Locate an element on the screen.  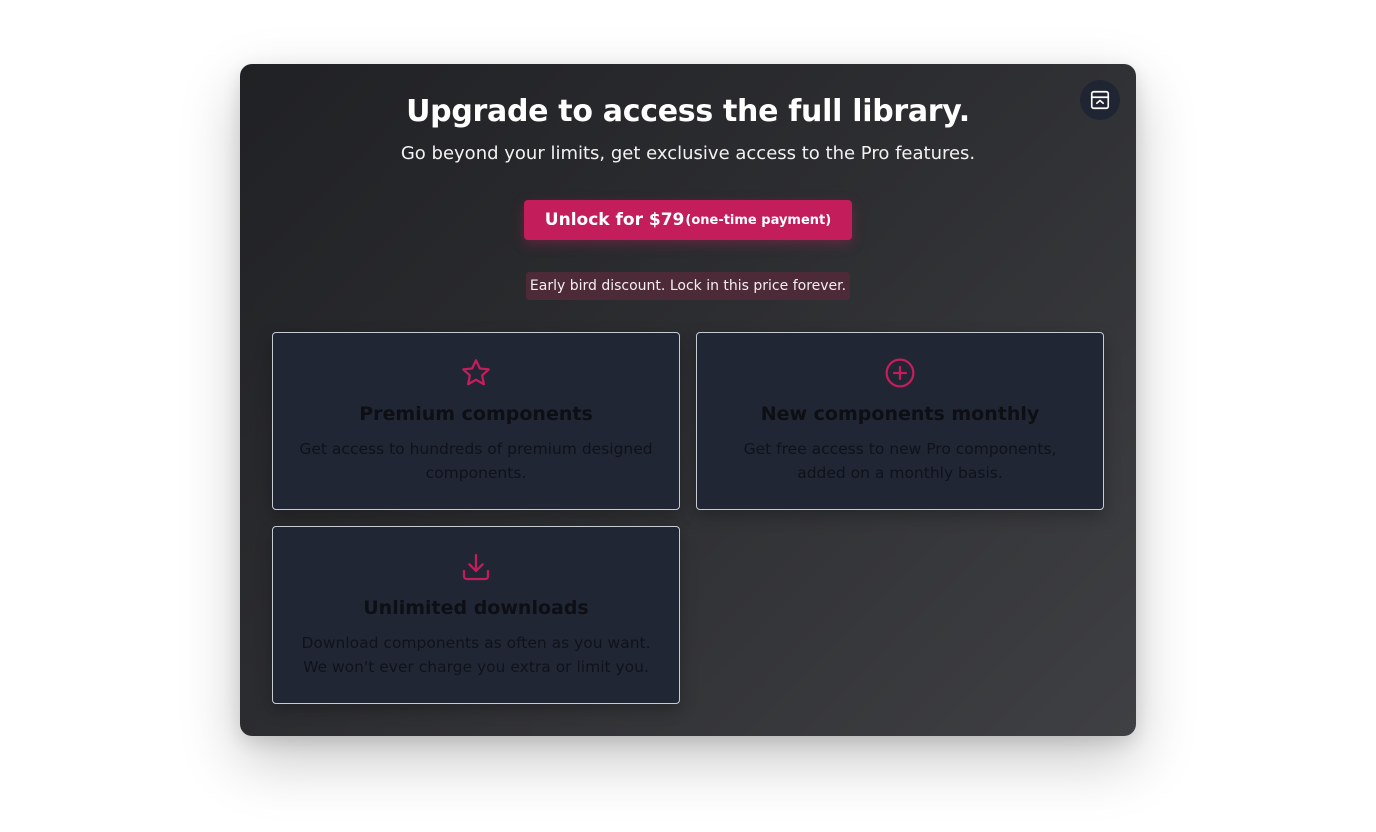
star-icon is located at coordinates (476, 372).